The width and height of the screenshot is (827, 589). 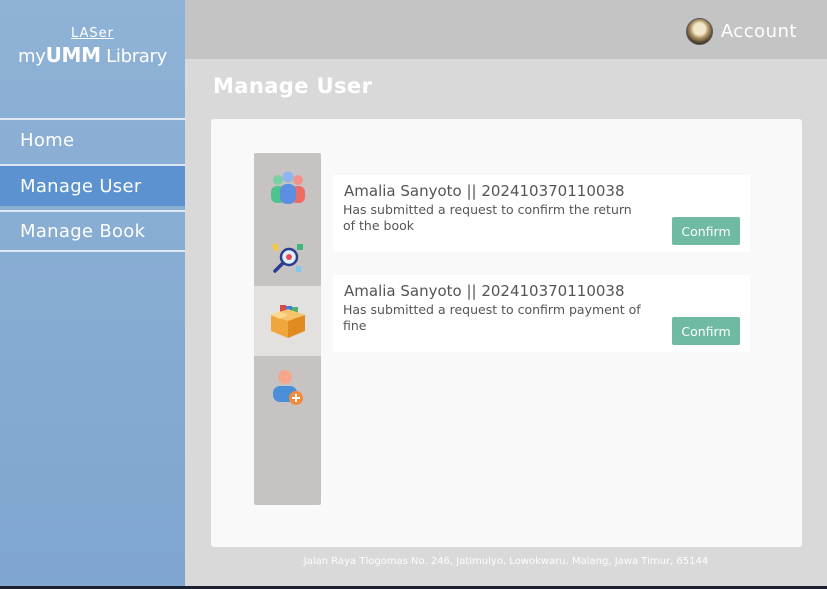 I want to click on sidebar-item-label: Manage Book, so click(x=83, y=231).